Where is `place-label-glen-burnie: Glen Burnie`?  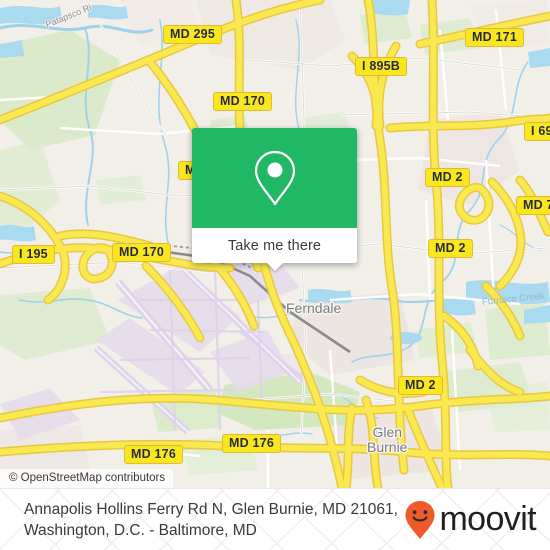
place-label-glen-burnie: Glen Burnie is located at coordinates (387, 440).